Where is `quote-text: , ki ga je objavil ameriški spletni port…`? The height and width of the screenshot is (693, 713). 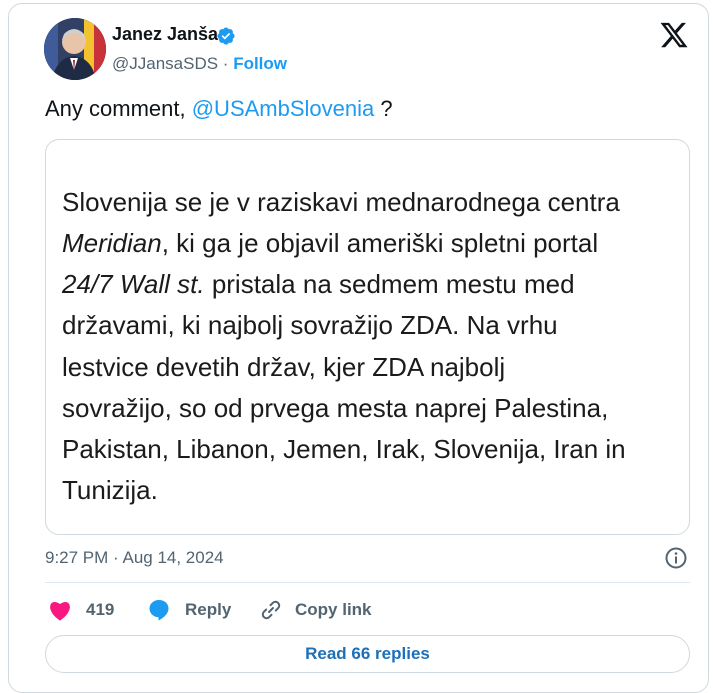
quote-text: , ki ga je objavil ameriški spletni port… is located at coordinates (380, 243).